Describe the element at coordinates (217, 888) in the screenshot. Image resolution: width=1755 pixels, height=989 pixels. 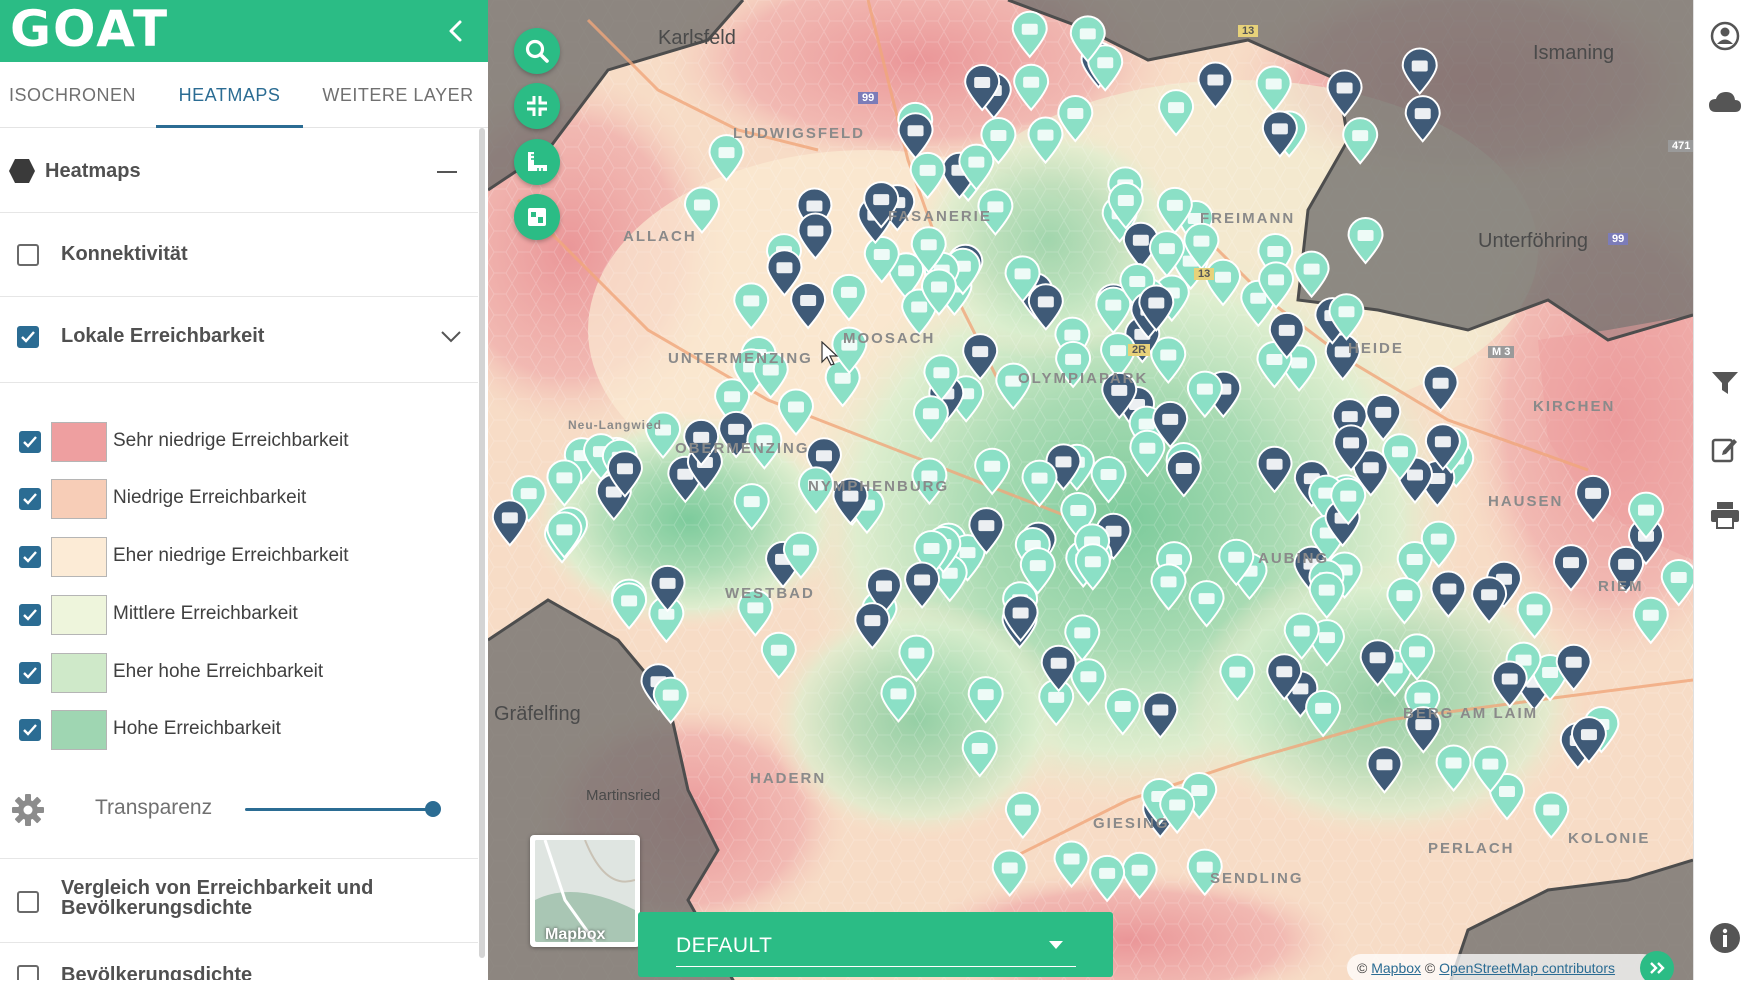
I see `vergleich-label-line1: Vergleich von Erreichbarkeit und` at that location.